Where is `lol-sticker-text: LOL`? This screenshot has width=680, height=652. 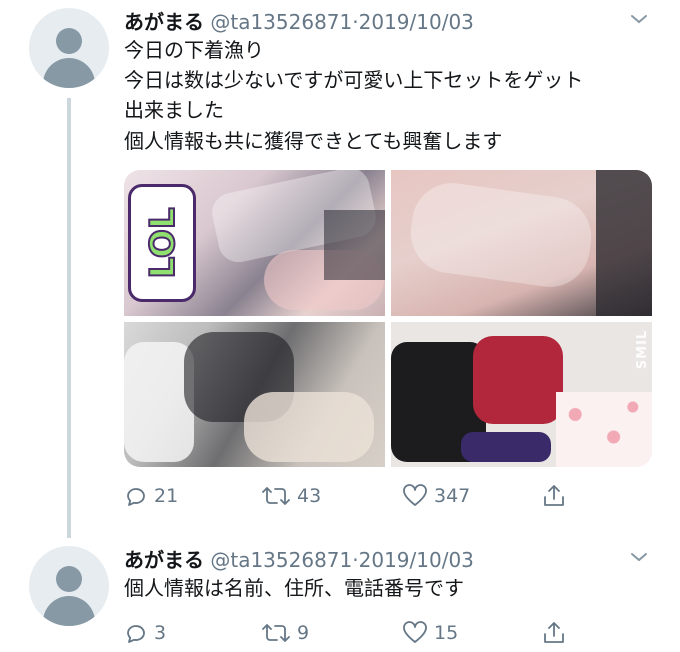
lol-sticker-text: LOL is located at coordinates (163, 242).